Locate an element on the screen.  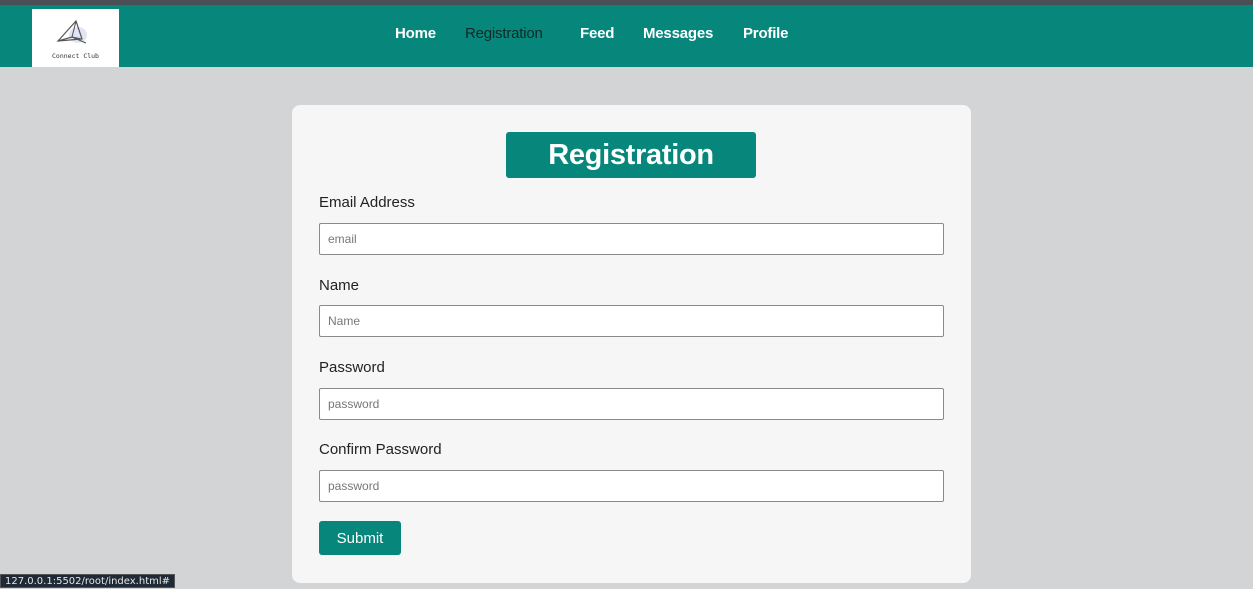
nav-item-home: Home is located at coordinates (415, 33).